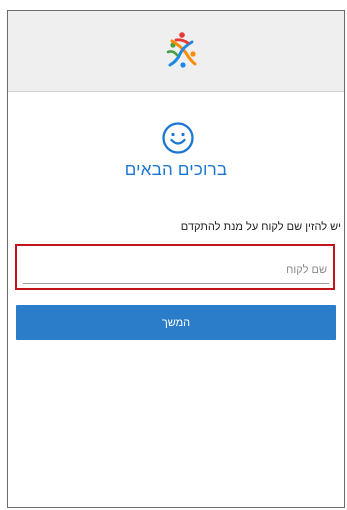 The image size is (347, 510). I want to click on smiley-icon, so click(178, 138).